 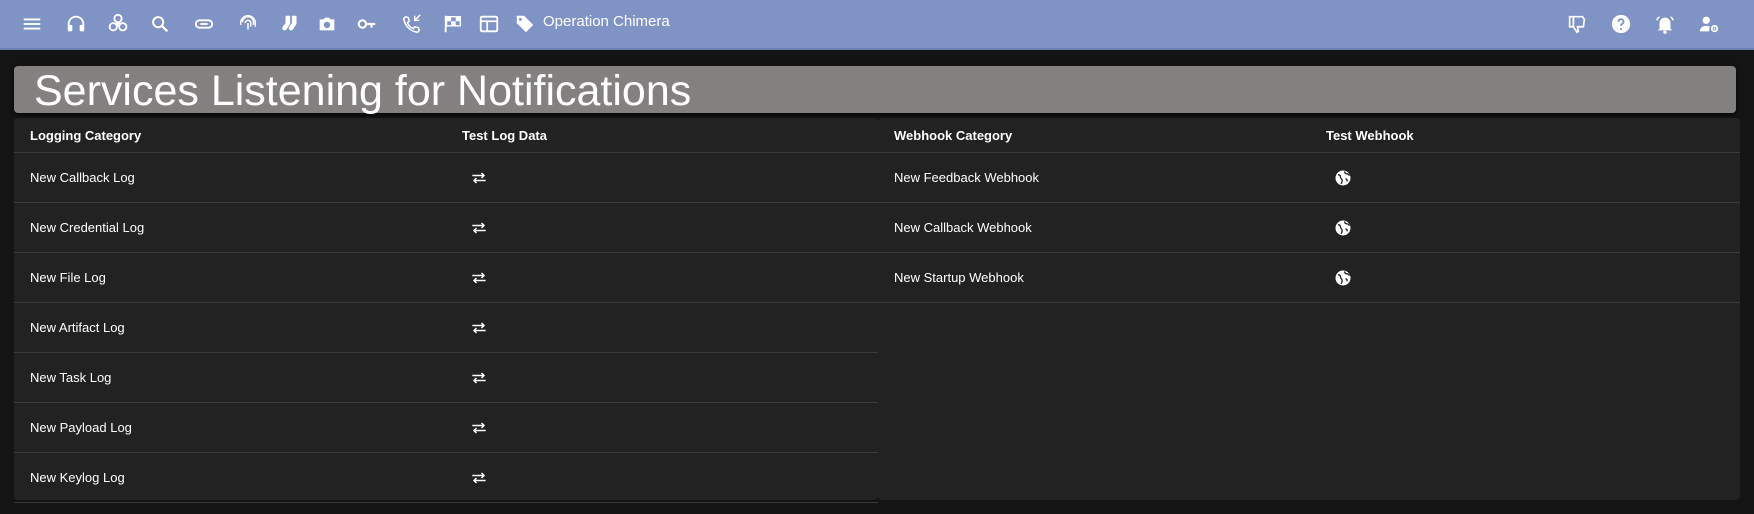 What do you see at coordinates (160, 24) in the screenshot?
I see `search-icon` at bounding box center [160, 24].